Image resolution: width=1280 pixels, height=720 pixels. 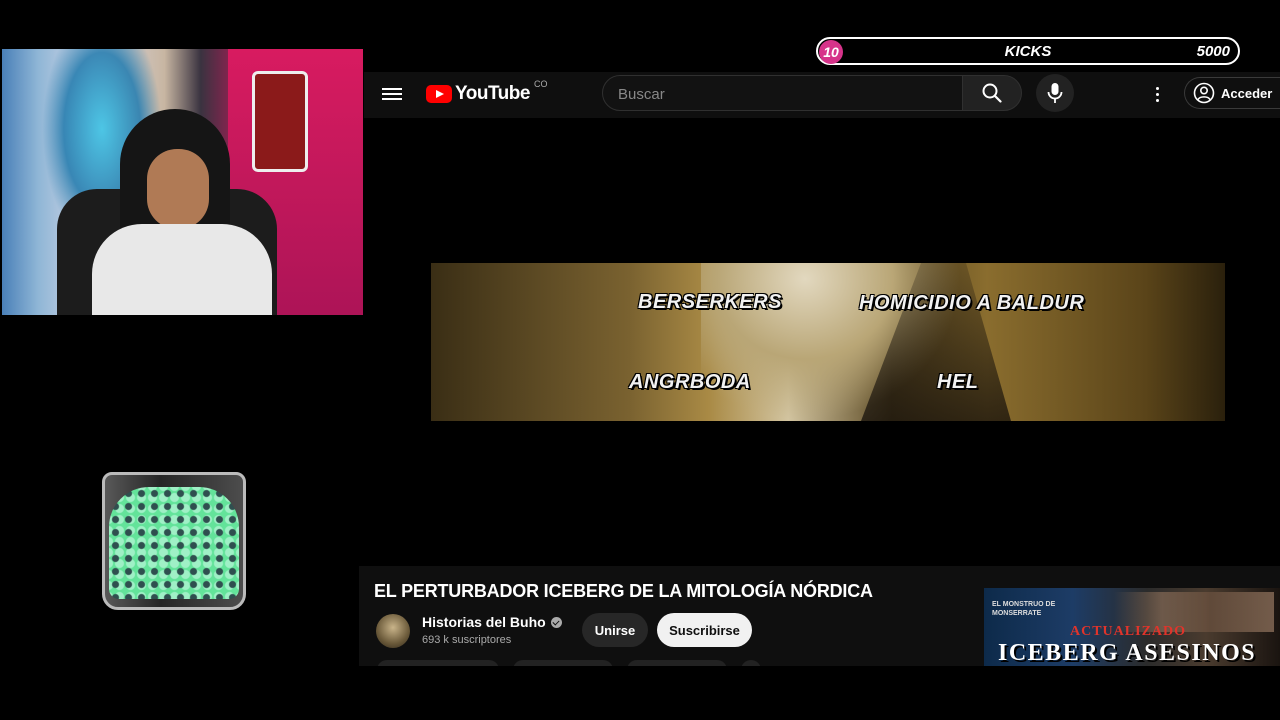 I want to click on kicks-label: KICKS, so click(x=1028, y=51).